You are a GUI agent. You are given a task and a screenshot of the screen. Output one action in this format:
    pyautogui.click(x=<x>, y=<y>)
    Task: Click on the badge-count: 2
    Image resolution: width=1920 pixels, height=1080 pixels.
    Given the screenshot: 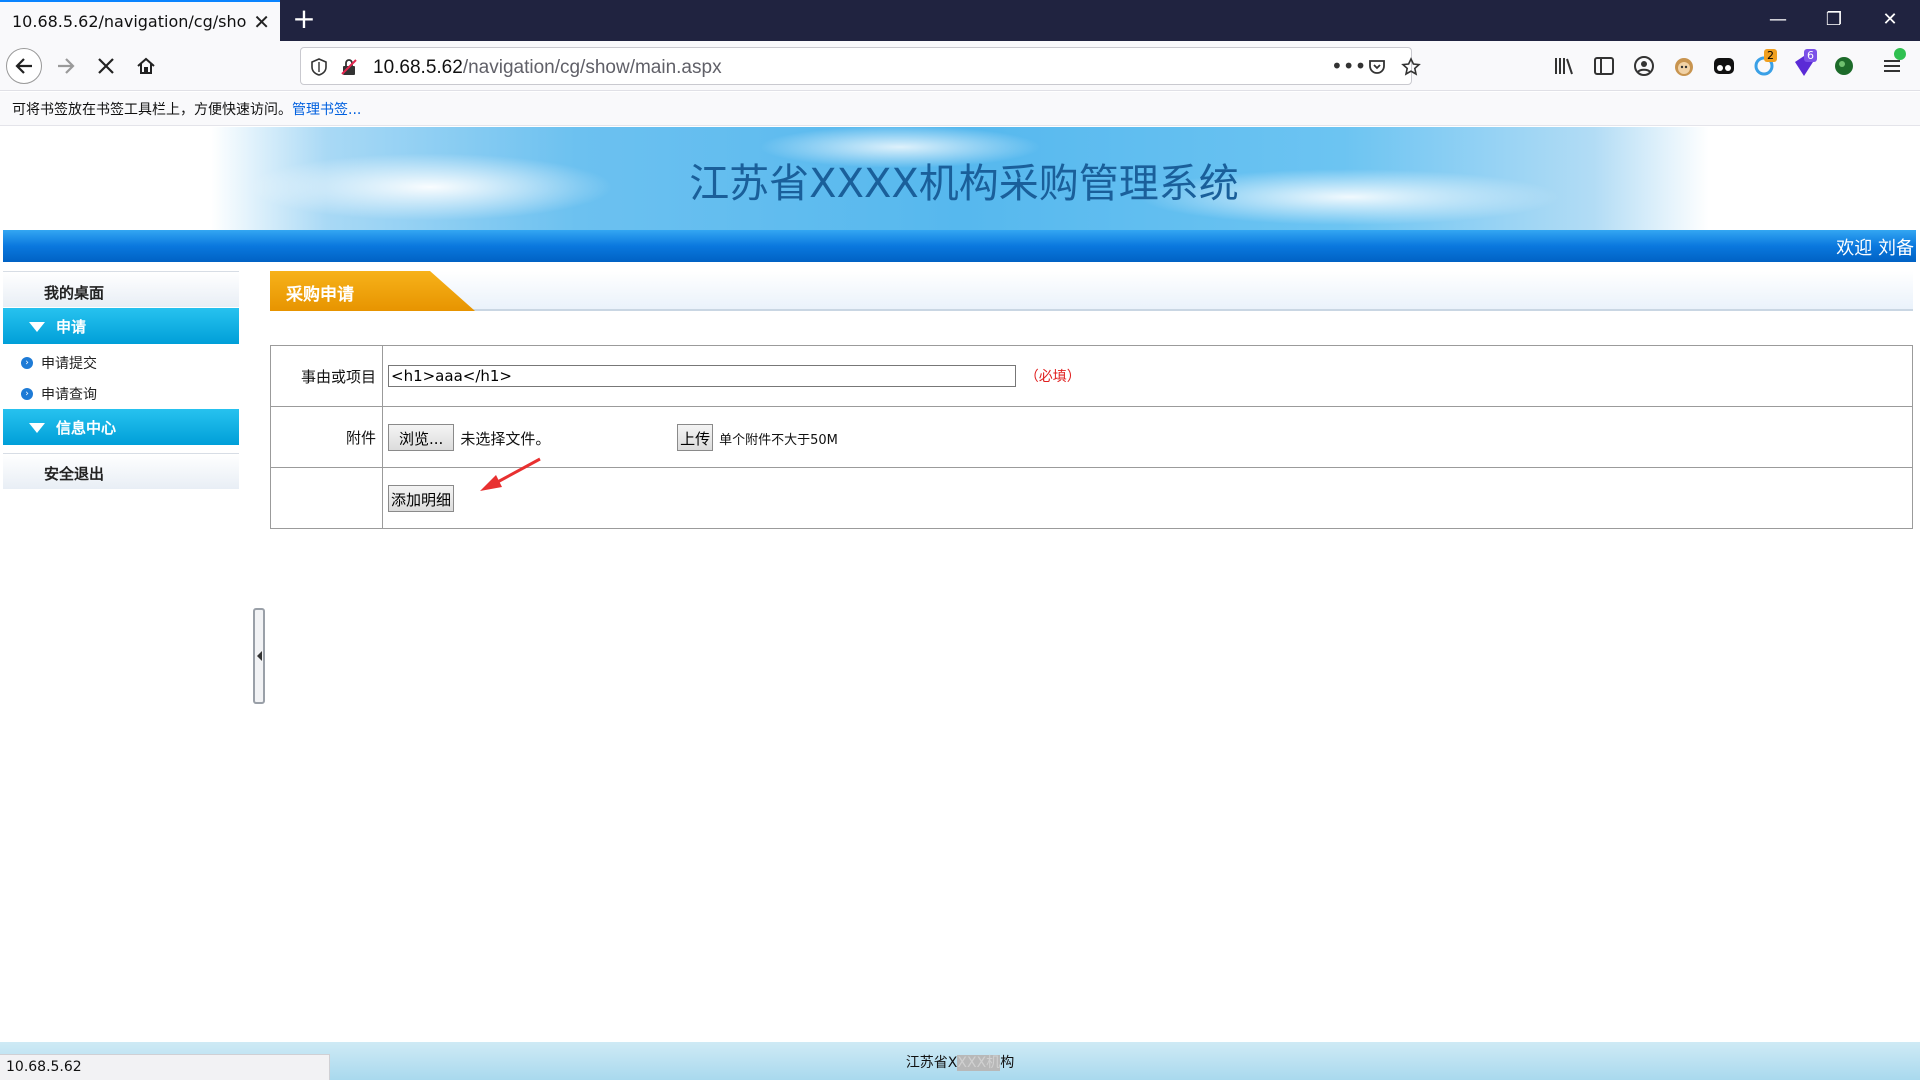 What is the action you would take?
    pyautogui.click(x=1770, y=55)
    